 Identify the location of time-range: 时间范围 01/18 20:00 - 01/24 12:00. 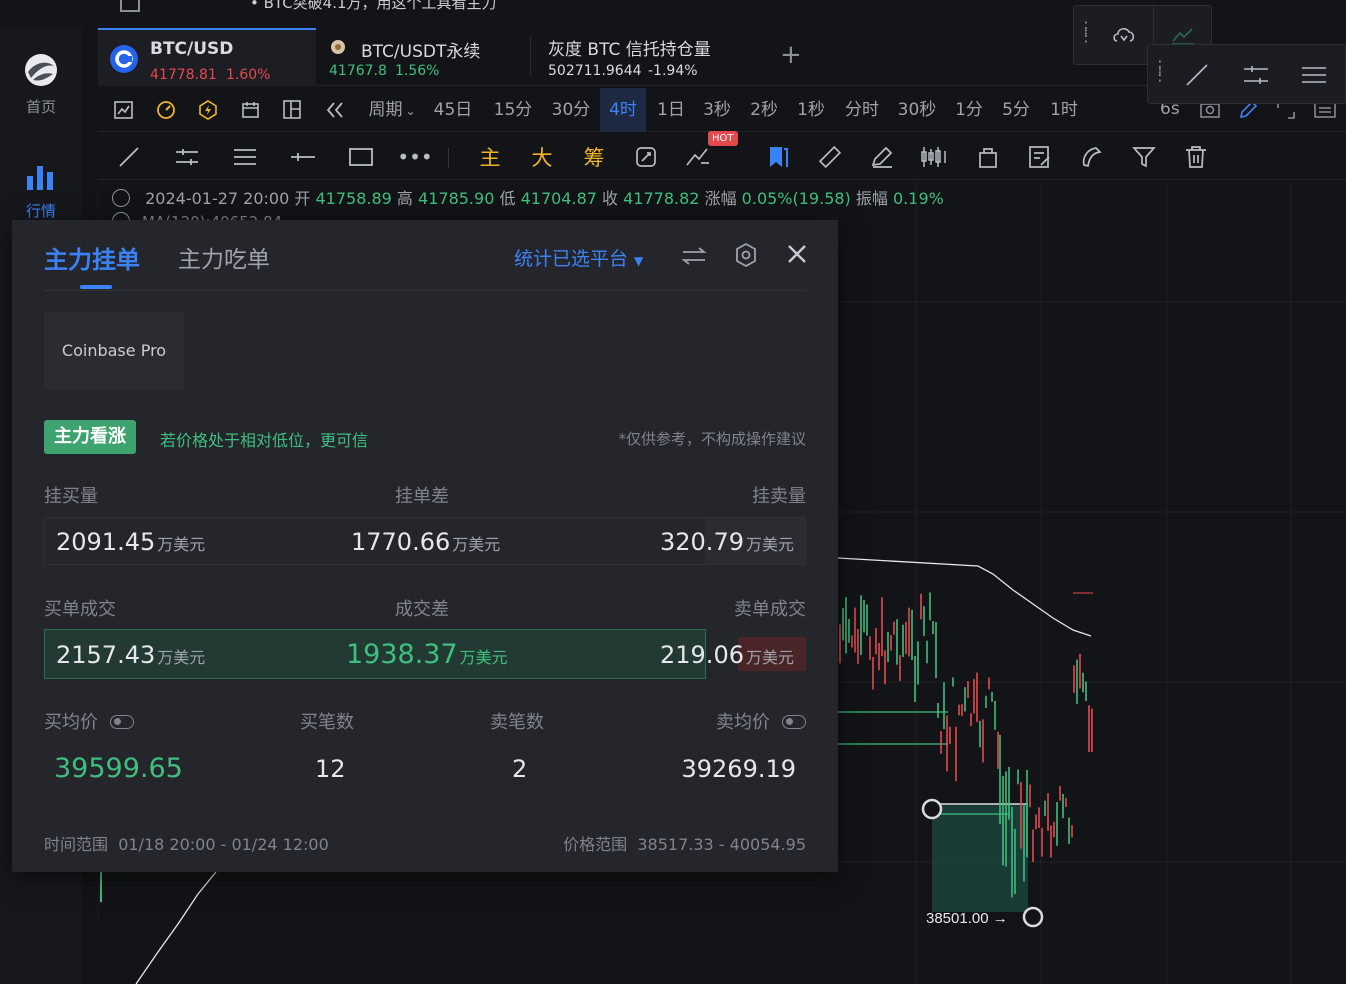
(186, 843).